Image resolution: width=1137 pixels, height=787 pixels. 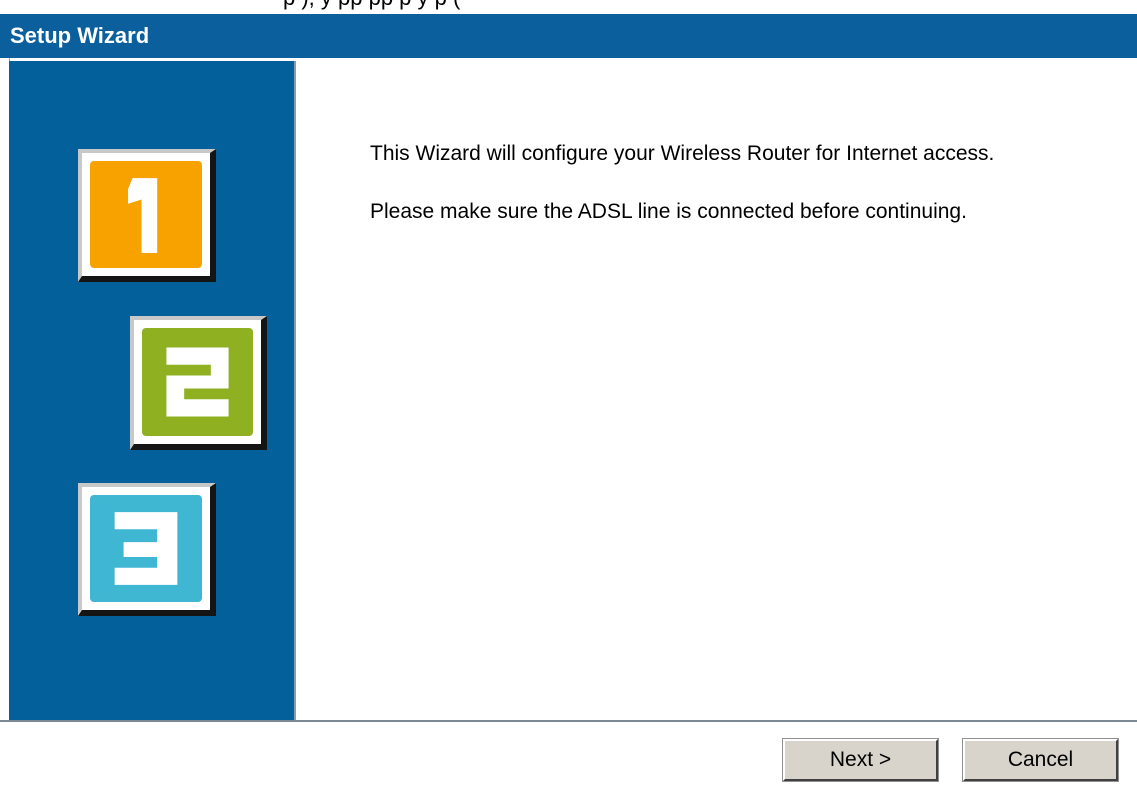 I want to click on digit-2-glyph, so click(x=197, y=382).